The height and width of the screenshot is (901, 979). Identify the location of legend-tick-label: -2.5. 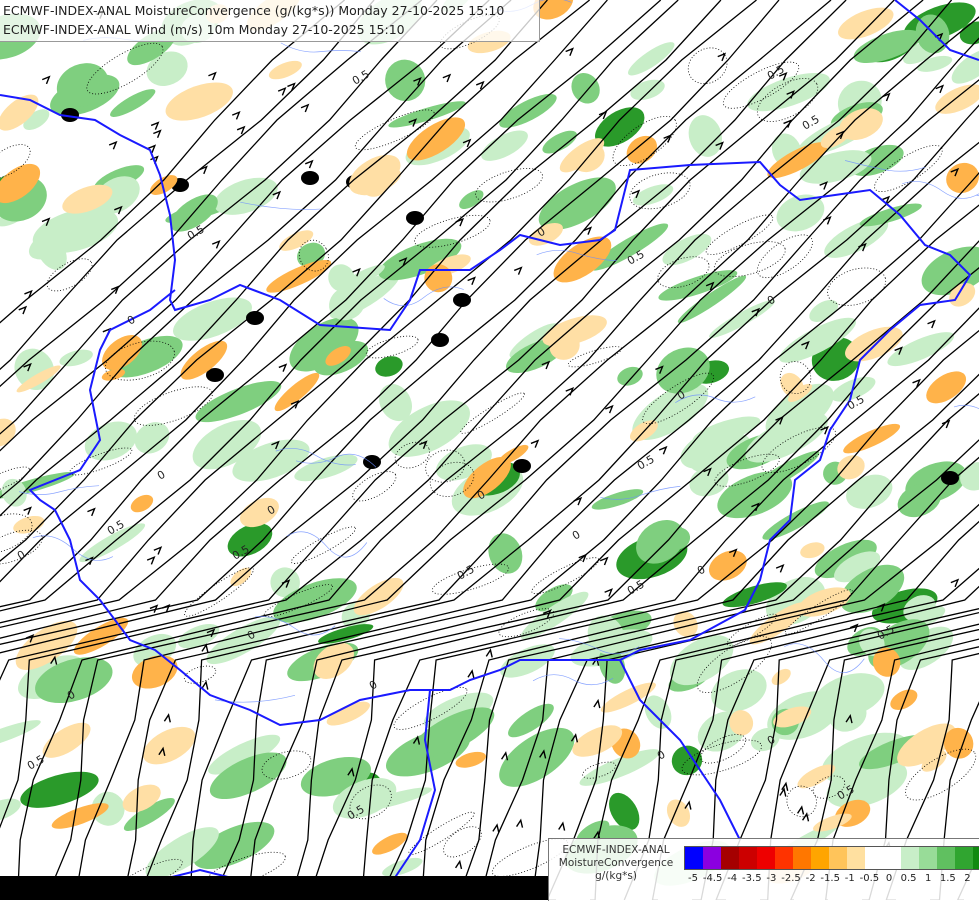
(791, 878).